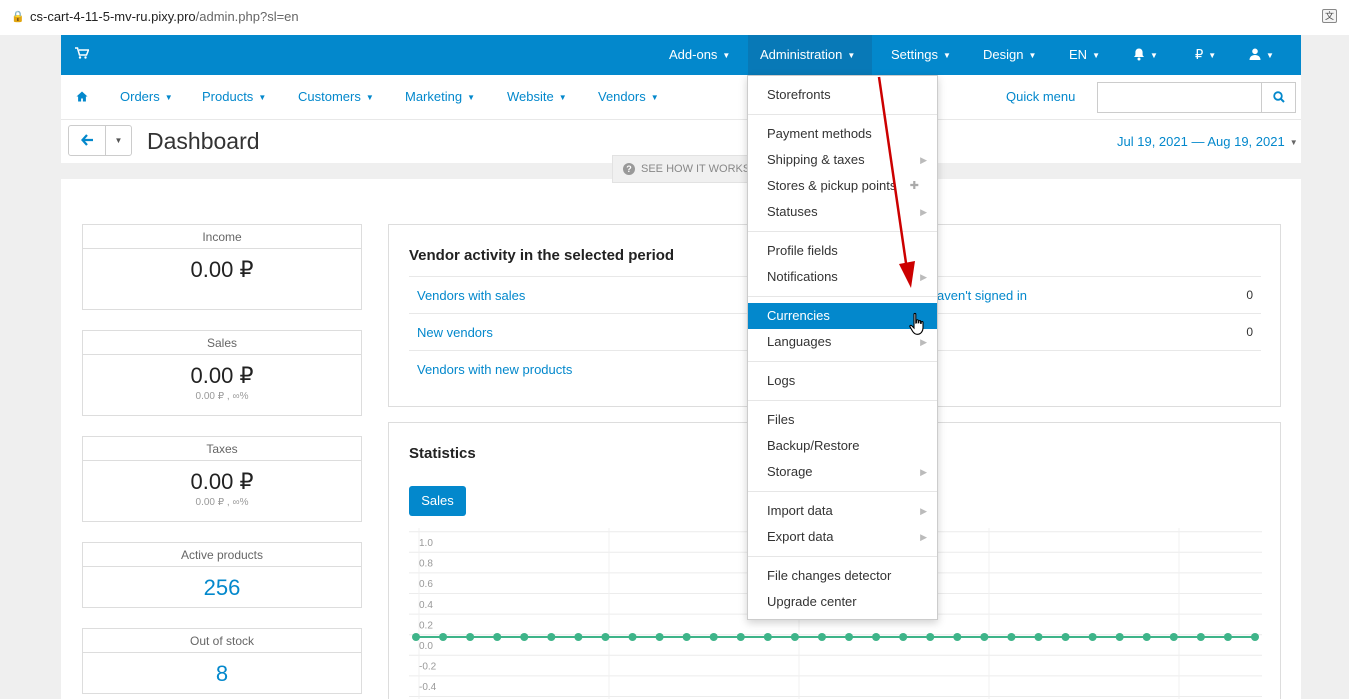 The image size is (1349, 699). I want to click on nav-orders: Orders ▼, so click(146, 96).